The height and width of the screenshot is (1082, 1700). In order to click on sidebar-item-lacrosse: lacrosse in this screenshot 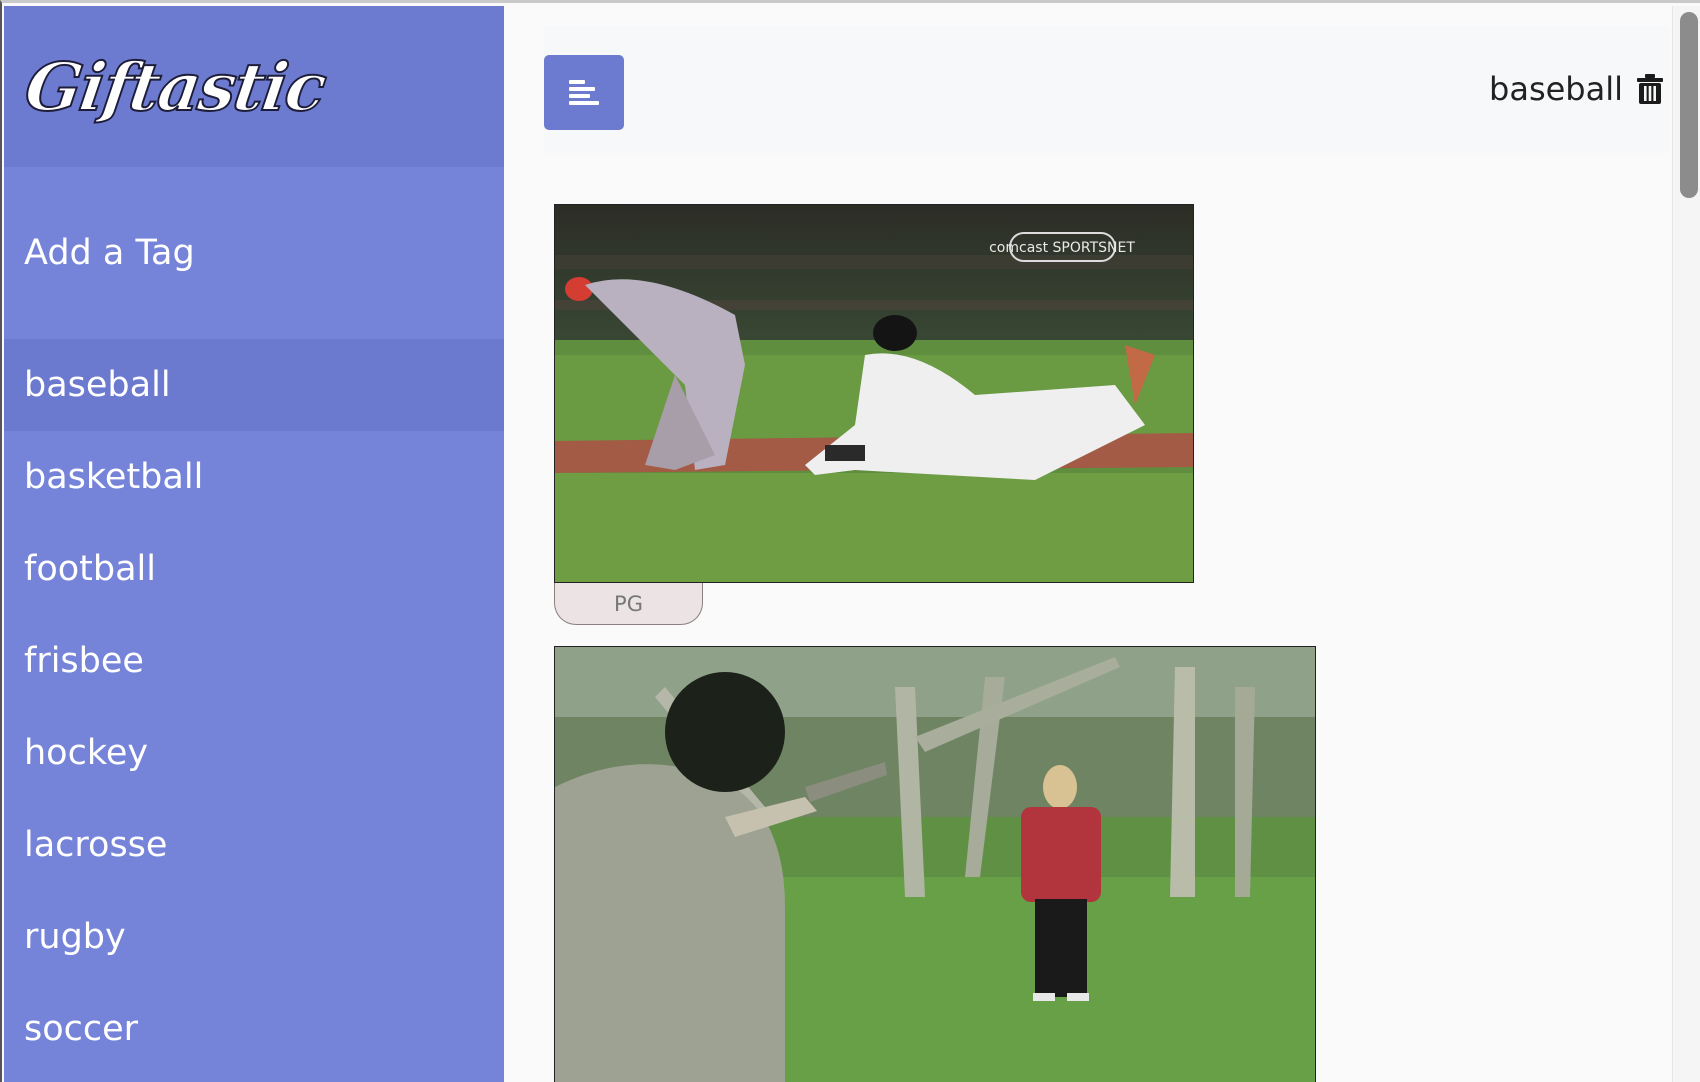, I will do `click(254, 845)`.